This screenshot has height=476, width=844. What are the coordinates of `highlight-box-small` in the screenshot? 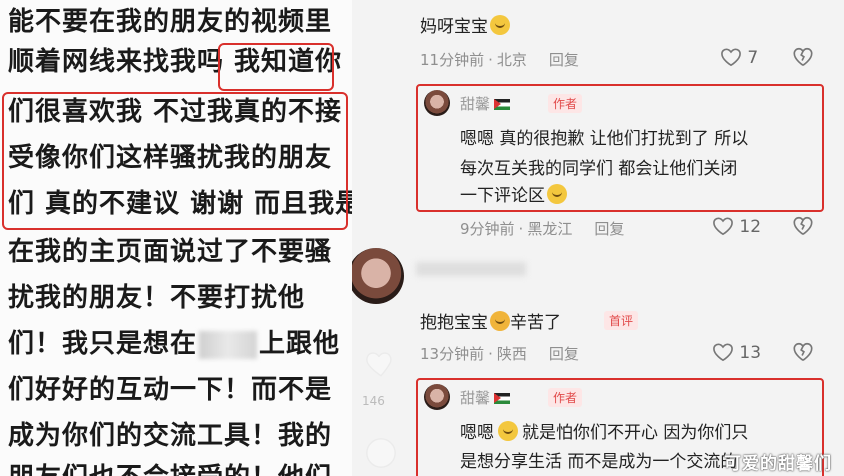 It's located at (276, 67).